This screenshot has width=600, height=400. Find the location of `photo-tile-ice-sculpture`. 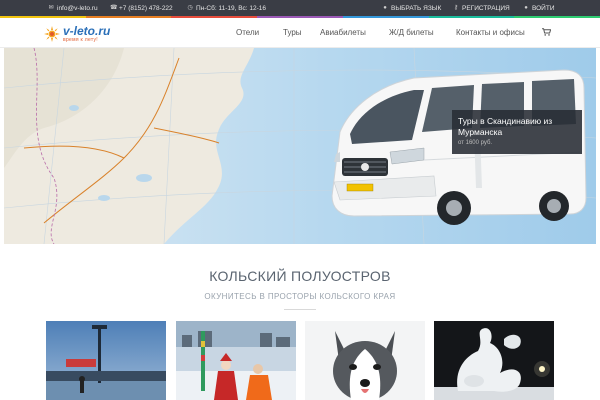

photo-tile-ice-sculpture is located at coordinates (494, 360).